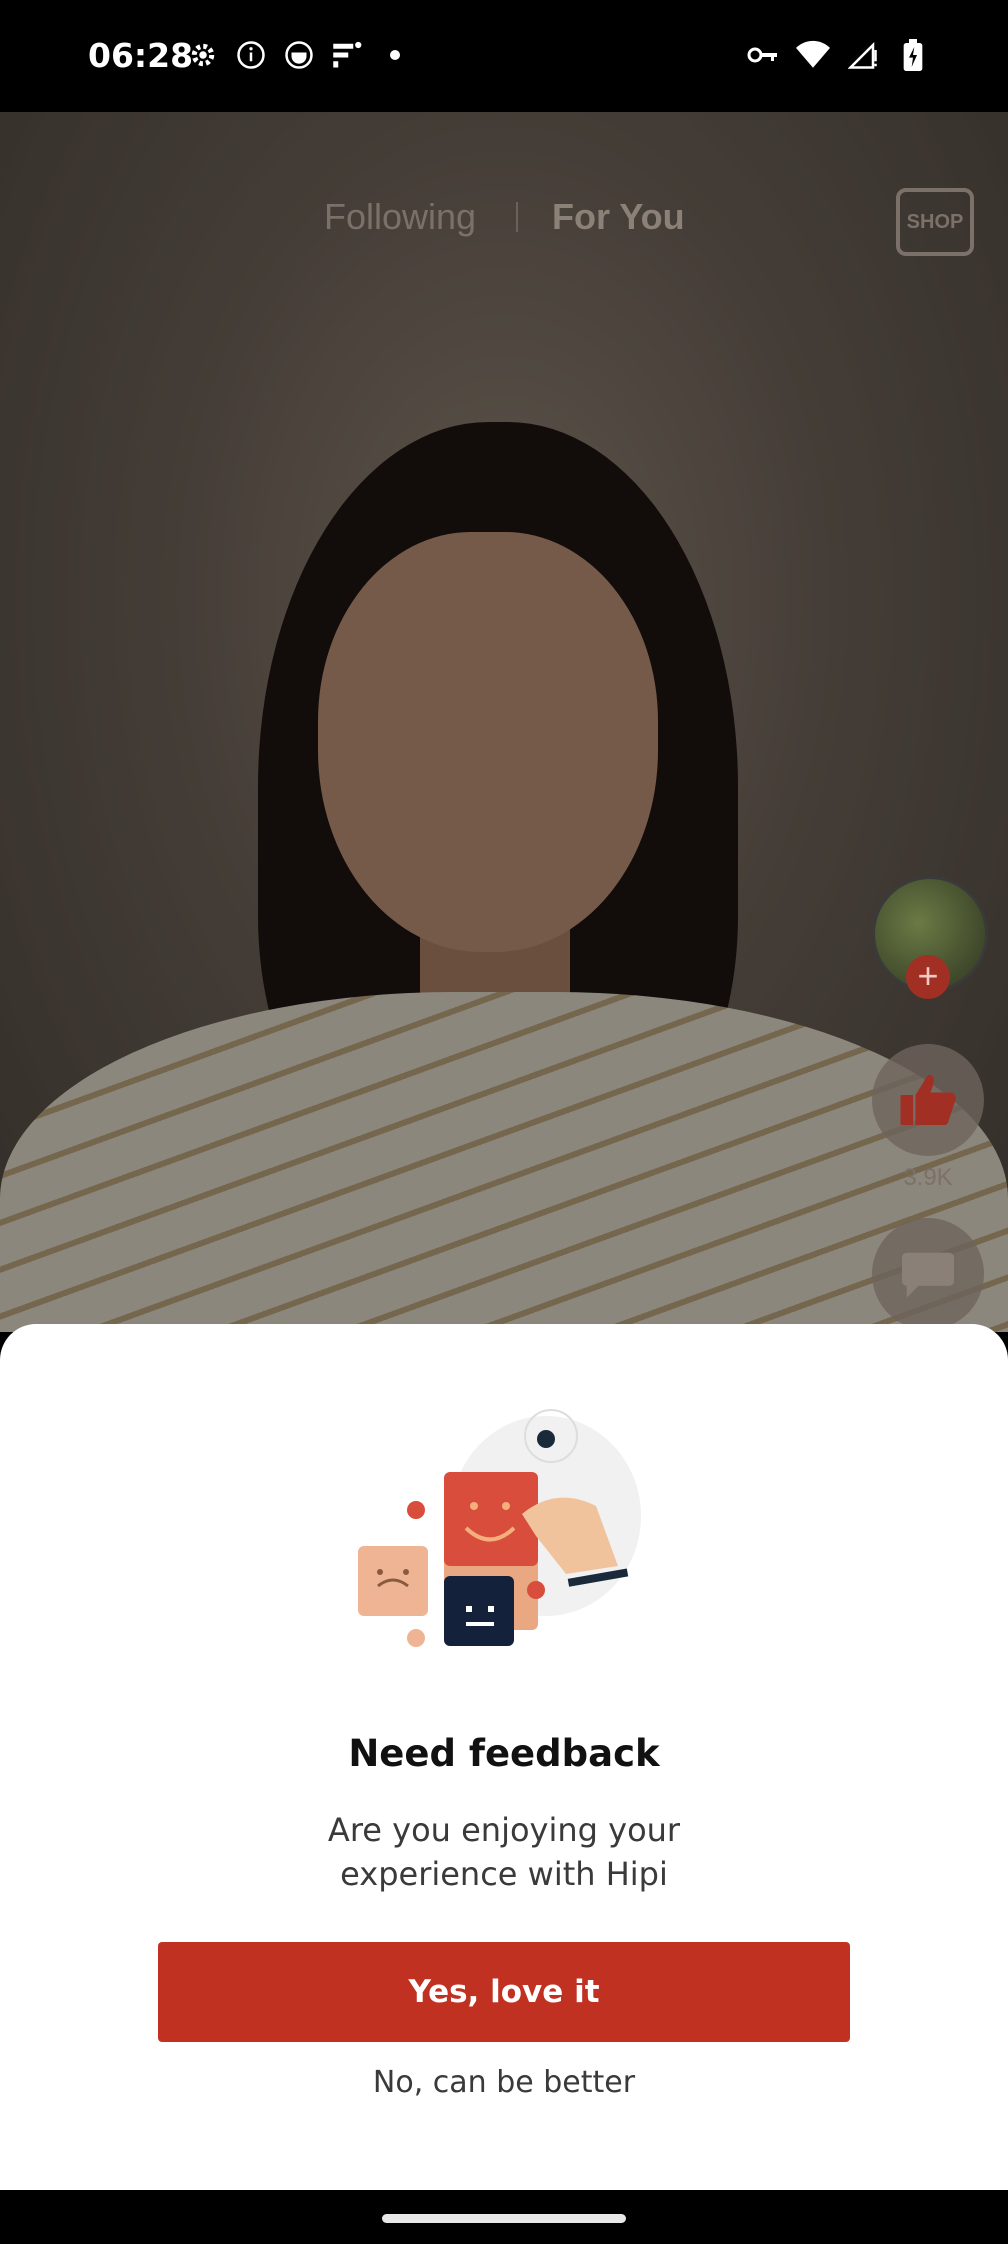  Describe the element at coordinates (347, 55) in the screenshot. I see `cast-icon` at that location.